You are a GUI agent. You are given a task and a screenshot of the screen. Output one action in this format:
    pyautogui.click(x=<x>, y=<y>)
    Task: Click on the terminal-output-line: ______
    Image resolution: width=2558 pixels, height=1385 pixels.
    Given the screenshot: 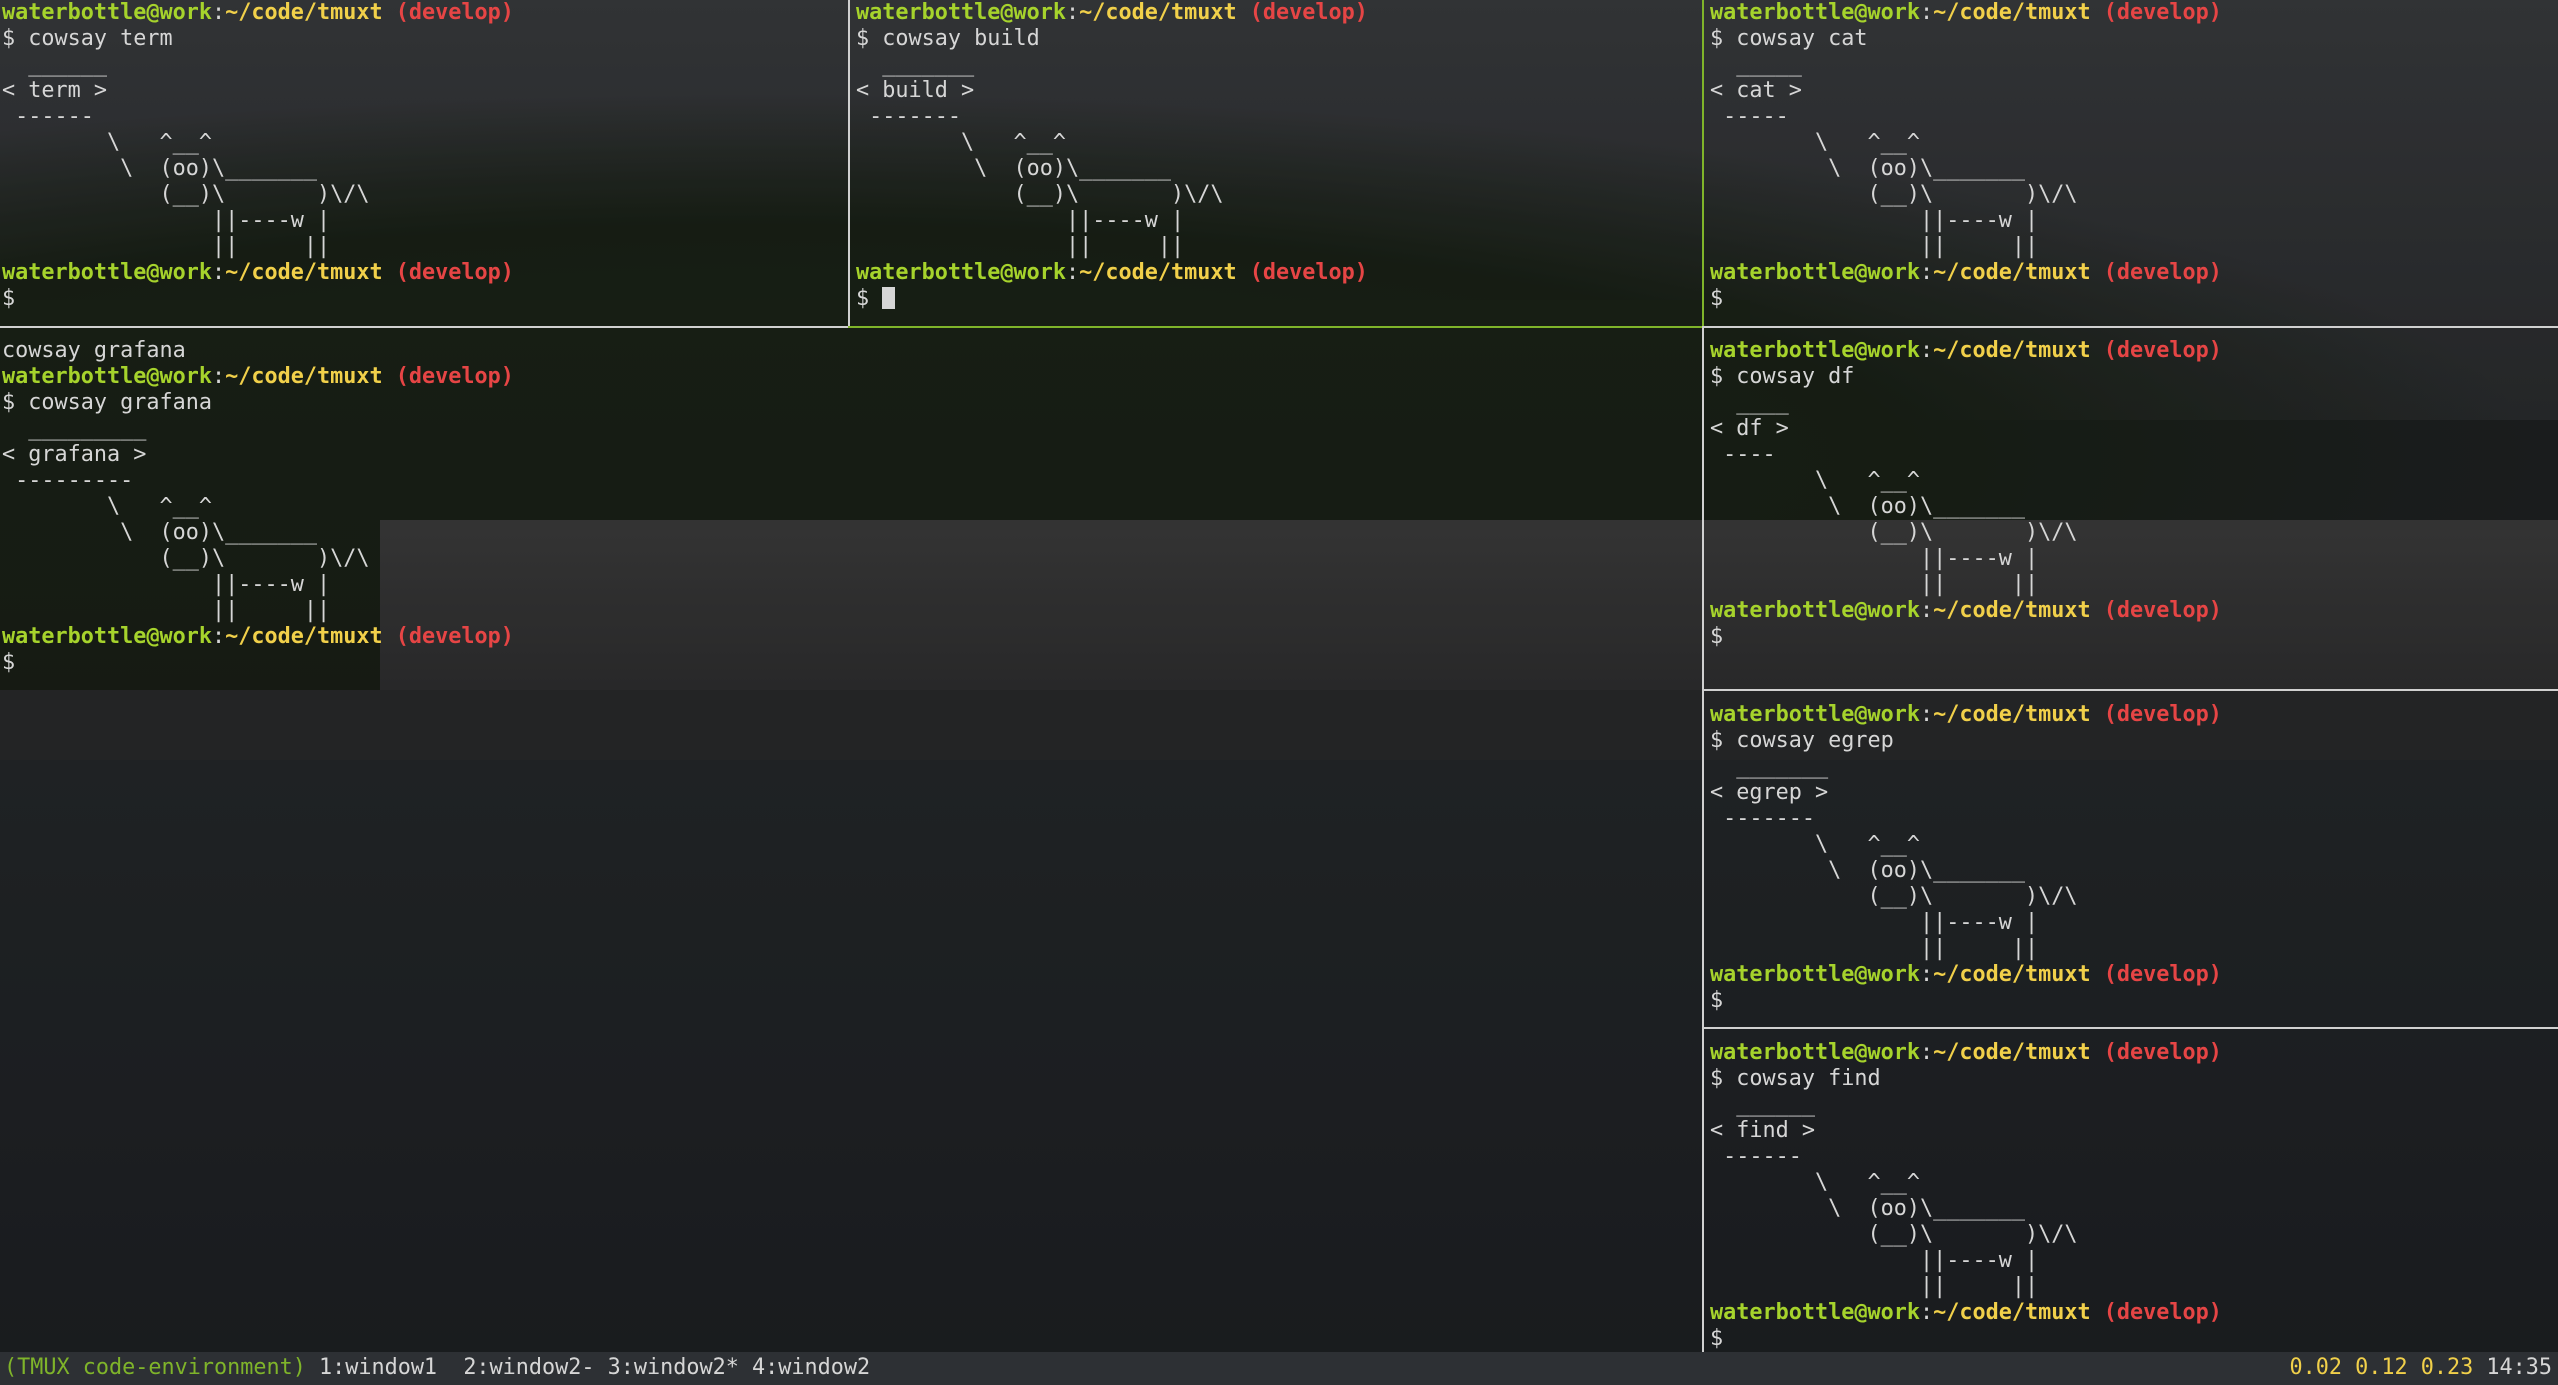 What is the action you would take?
    pyautogui.click(x=2133, y=1105)
    